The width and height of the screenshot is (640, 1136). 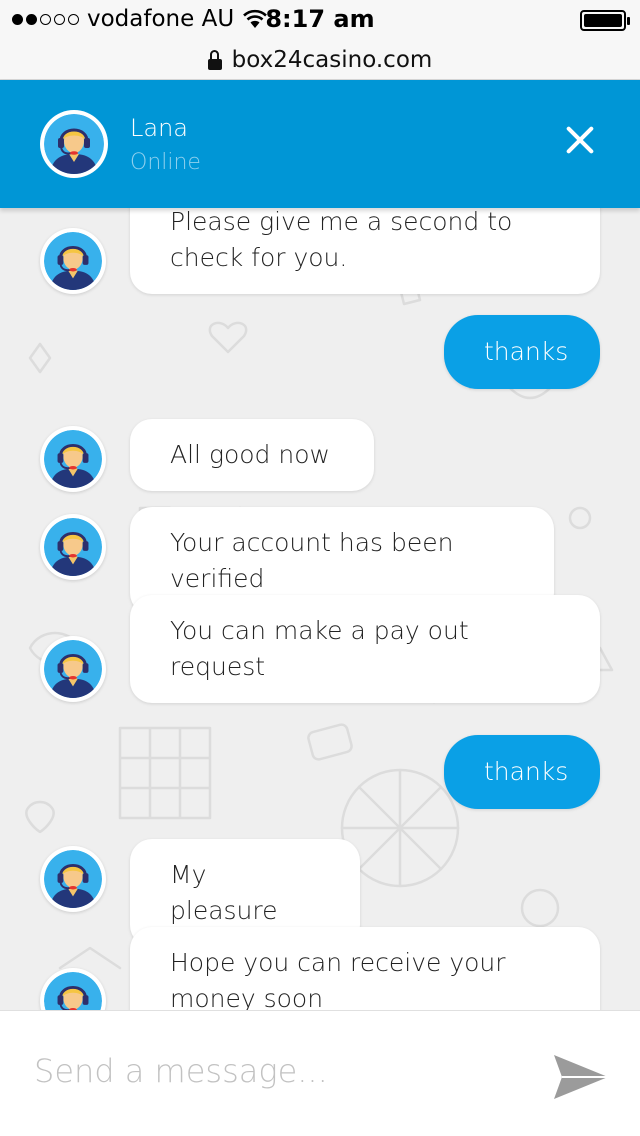 I want to click on lock-icon, so click(x=214, y=59).